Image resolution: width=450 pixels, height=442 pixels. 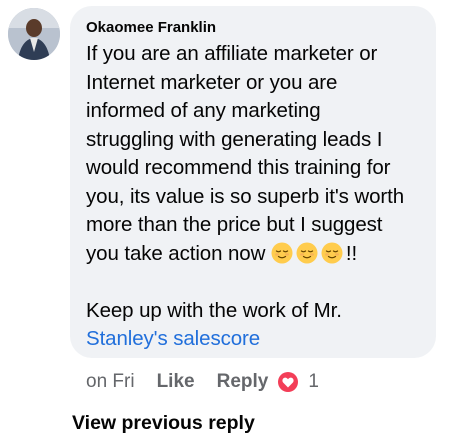 I want to click on comment-line: Internet marketer or you are, so click(x=212, y=82).